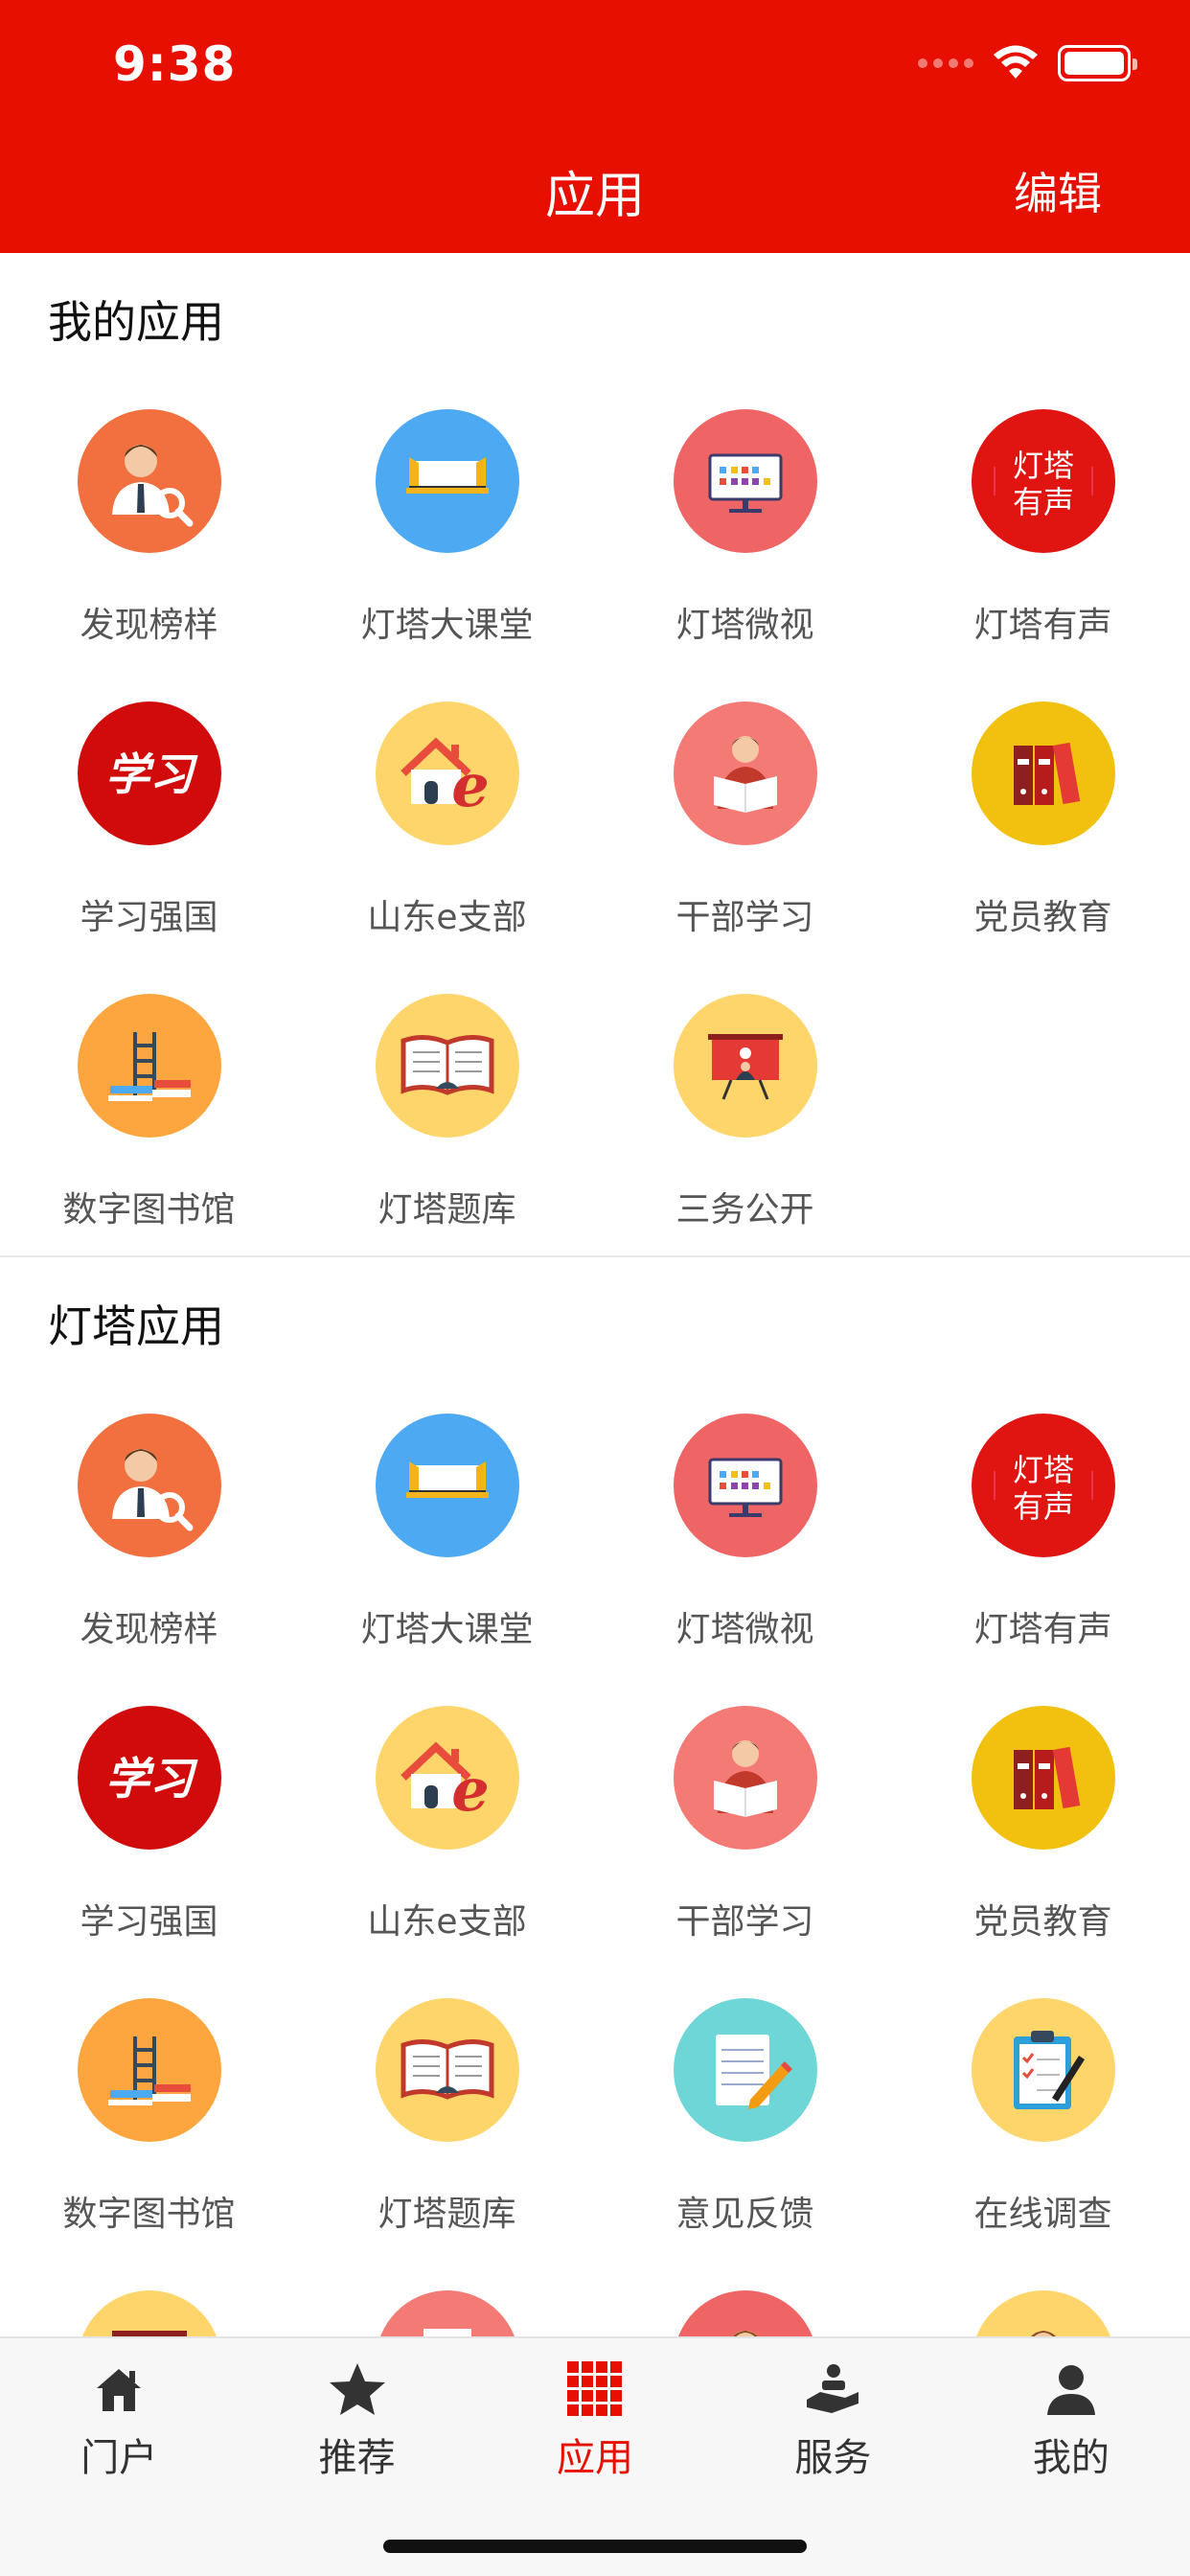 Image resolution: width=1190 pixels, height=2576 pixels. I want to click on wifi-icon, so click(1016, 62).